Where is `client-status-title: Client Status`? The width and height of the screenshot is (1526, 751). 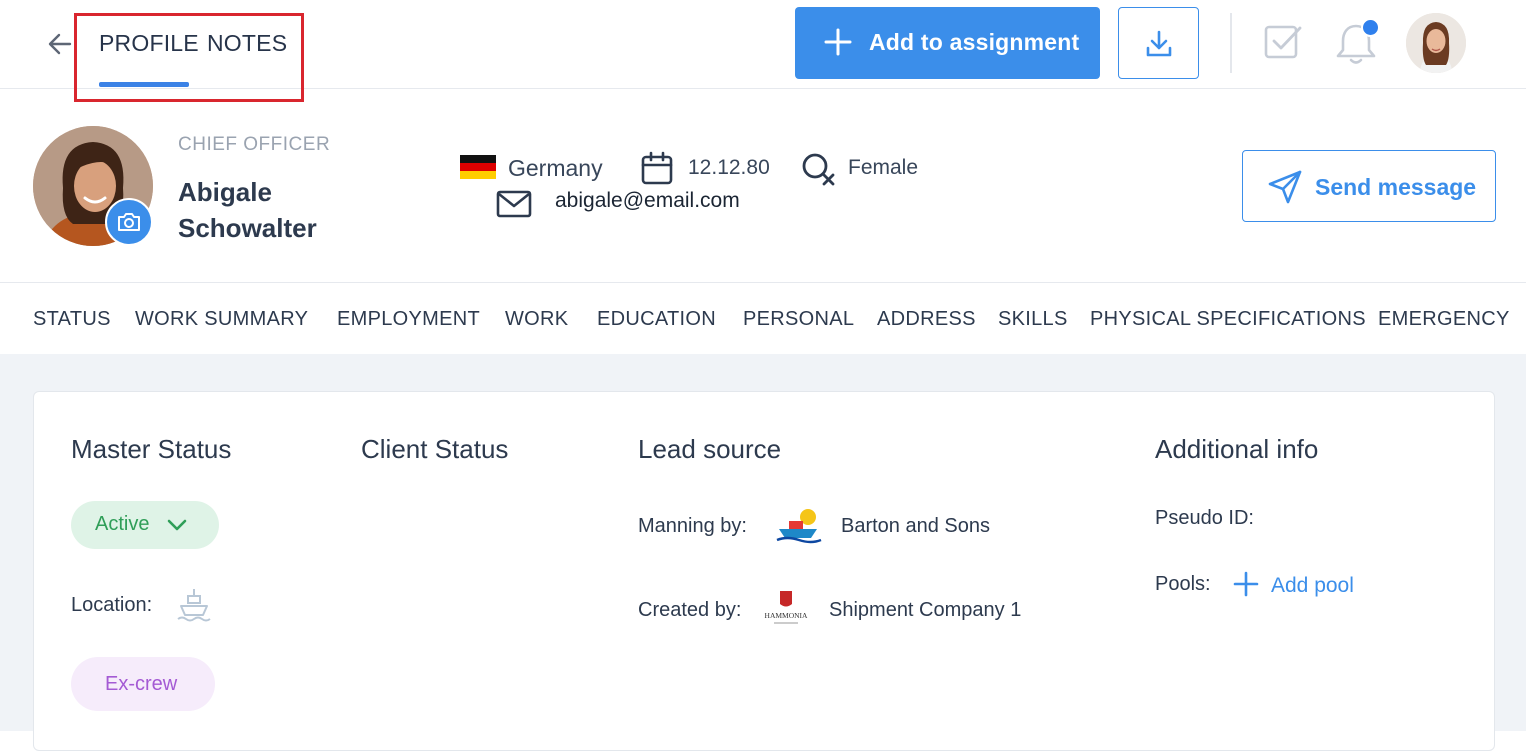
client-status-title: Client Status is located at coordinates (435, 449).